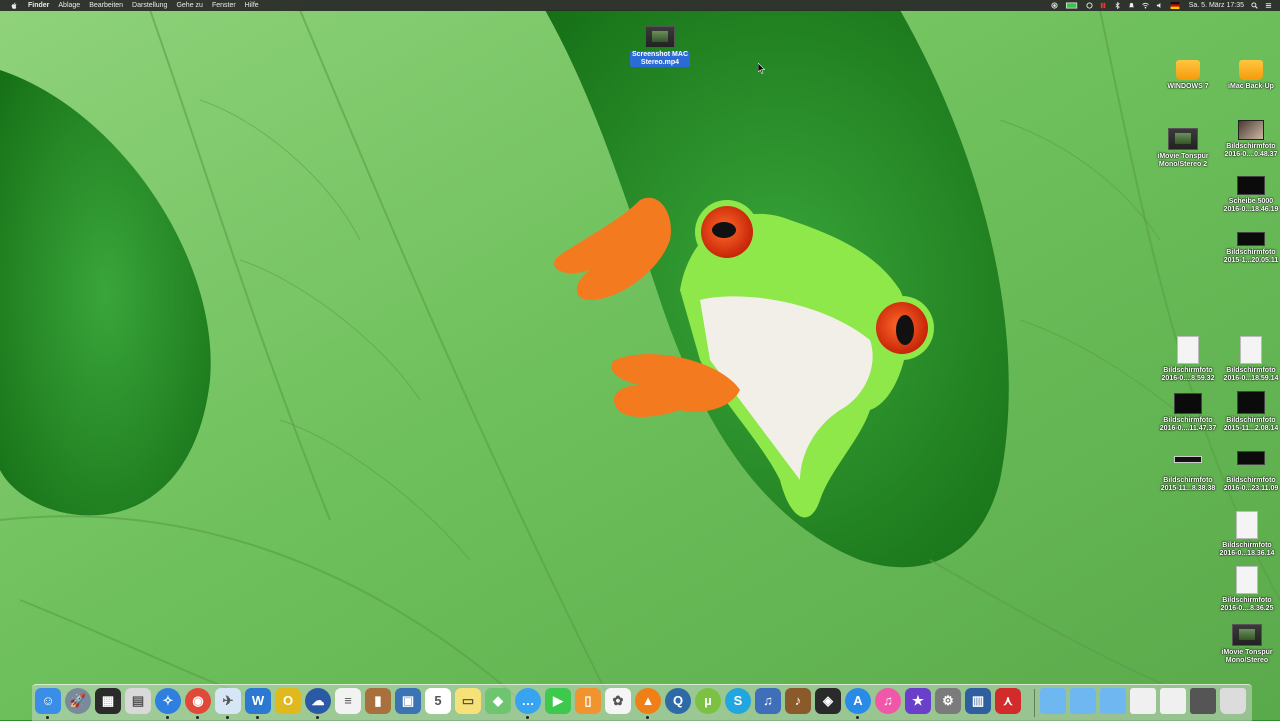 The height and width of the screenshot is (721, 1280). I want to click on vlc-icon: ▲, so click(648, 701).